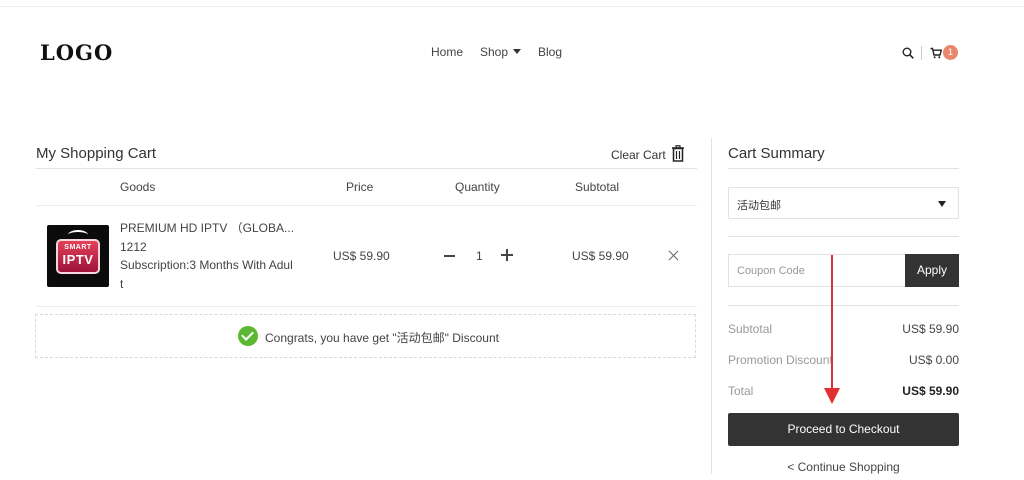 Image resolution: width=1024 pixels, height=480 pixels. I want to click on continue-shopping-link: < Continue Shopping, so click(843, 467).